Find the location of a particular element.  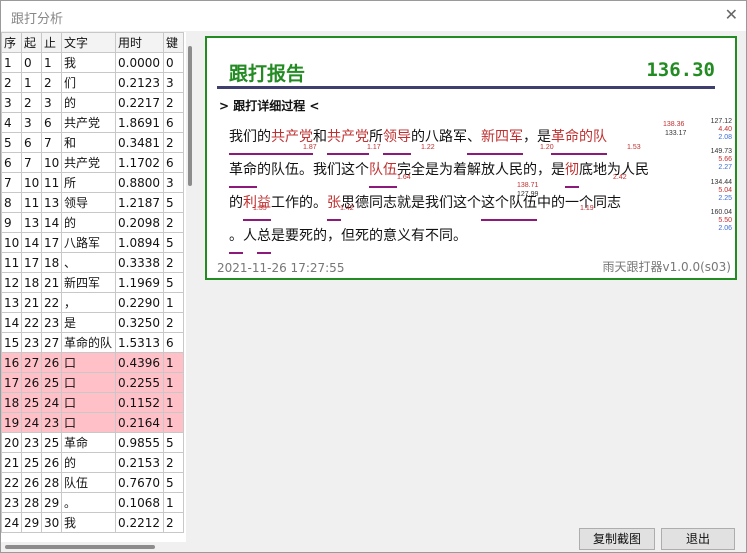

table-row: 21 25 26 的 0.2153 2 is located at coordinates (92, 462).